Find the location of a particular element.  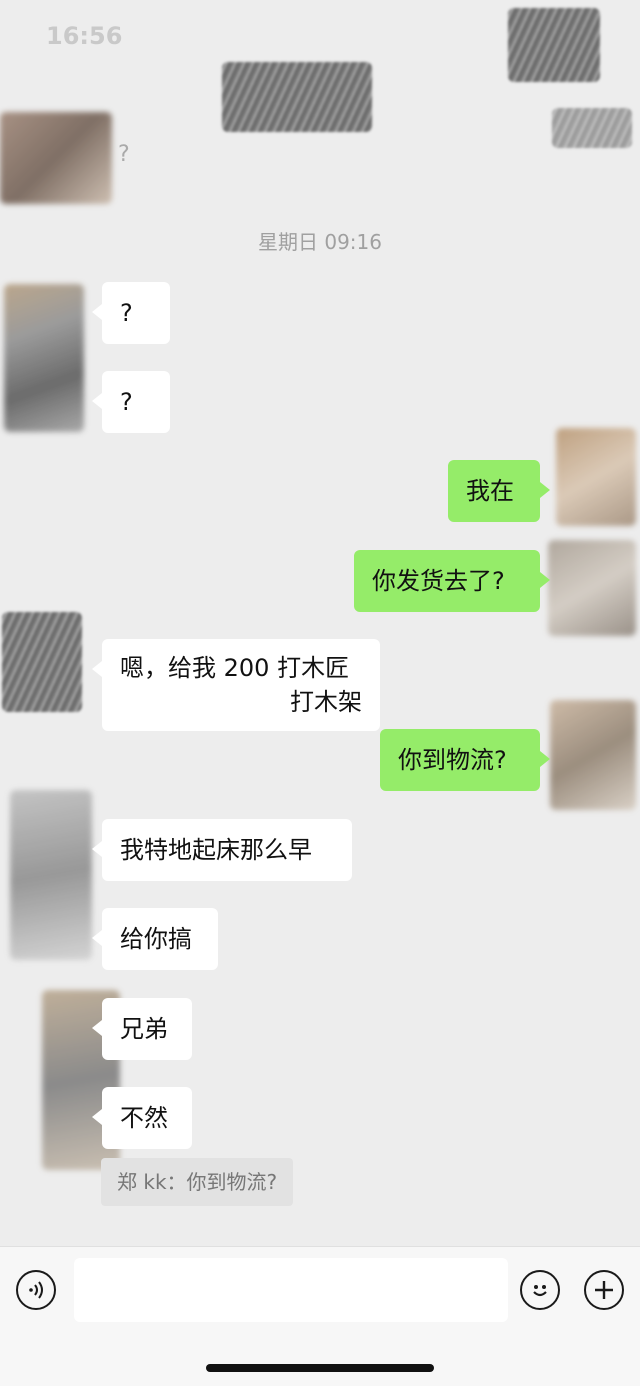

emoji-icon is located at coordinates (540, 1290).